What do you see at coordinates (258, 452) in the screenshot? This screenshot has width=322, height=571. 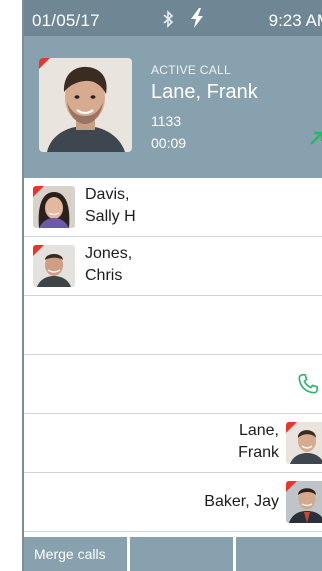 I see `contact-name-line2: Frank` at bounding box center [258, 452].